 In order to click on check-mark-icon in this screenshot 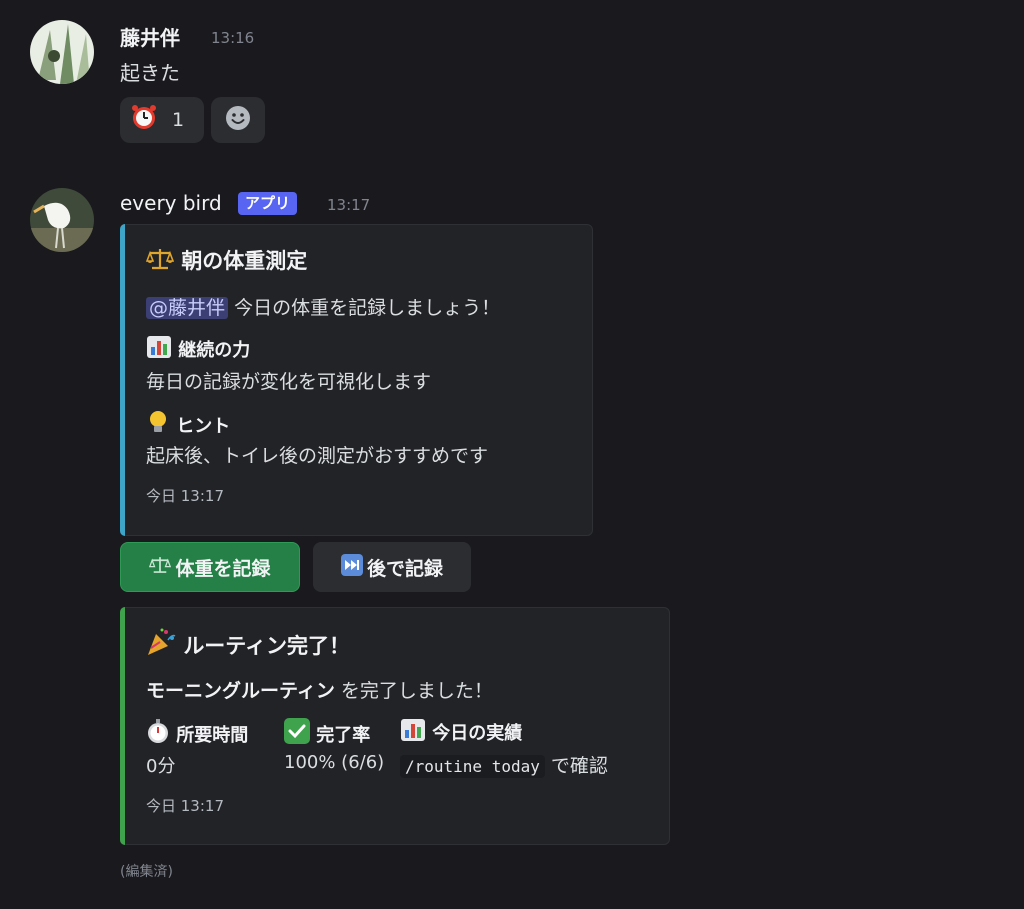, I will do `click(297, 733)`.